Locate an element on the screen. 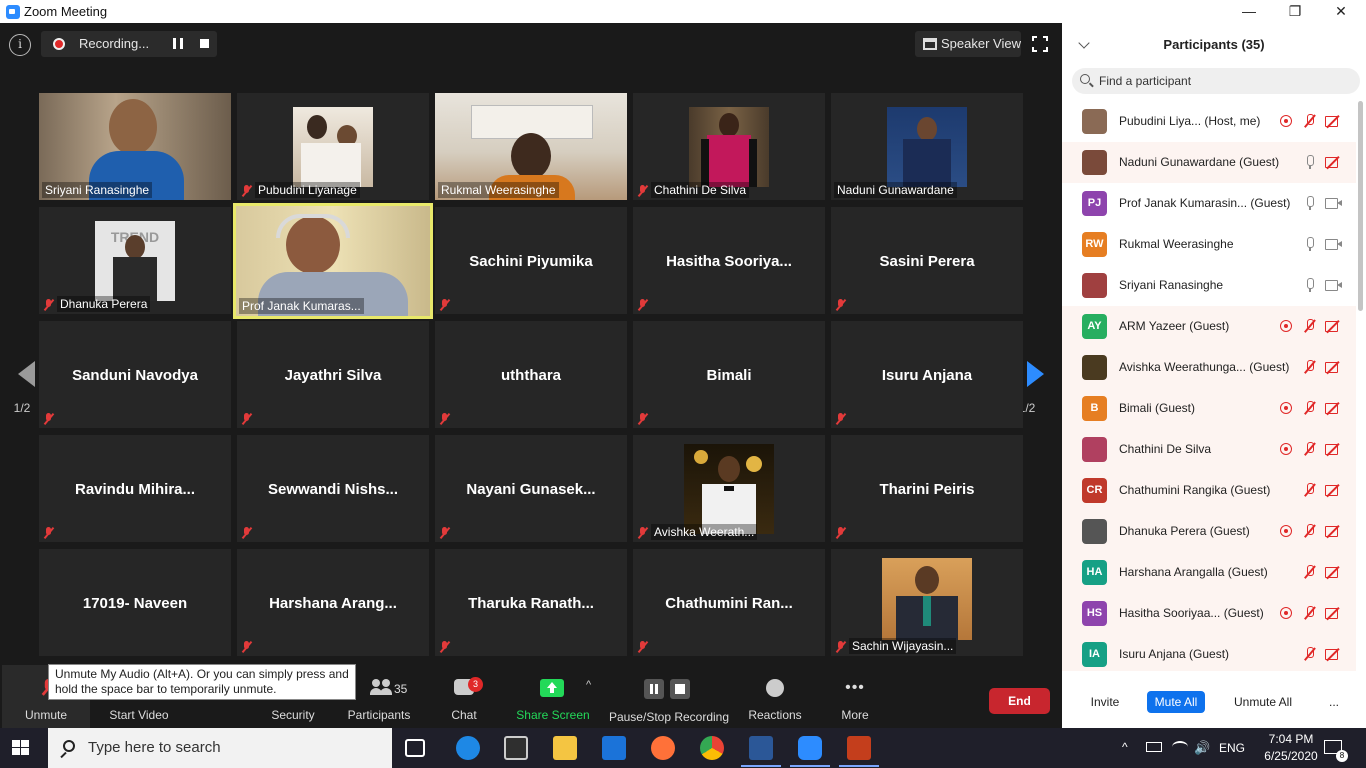  maximize-button: ❐ is located at coordinates (1295, 11).